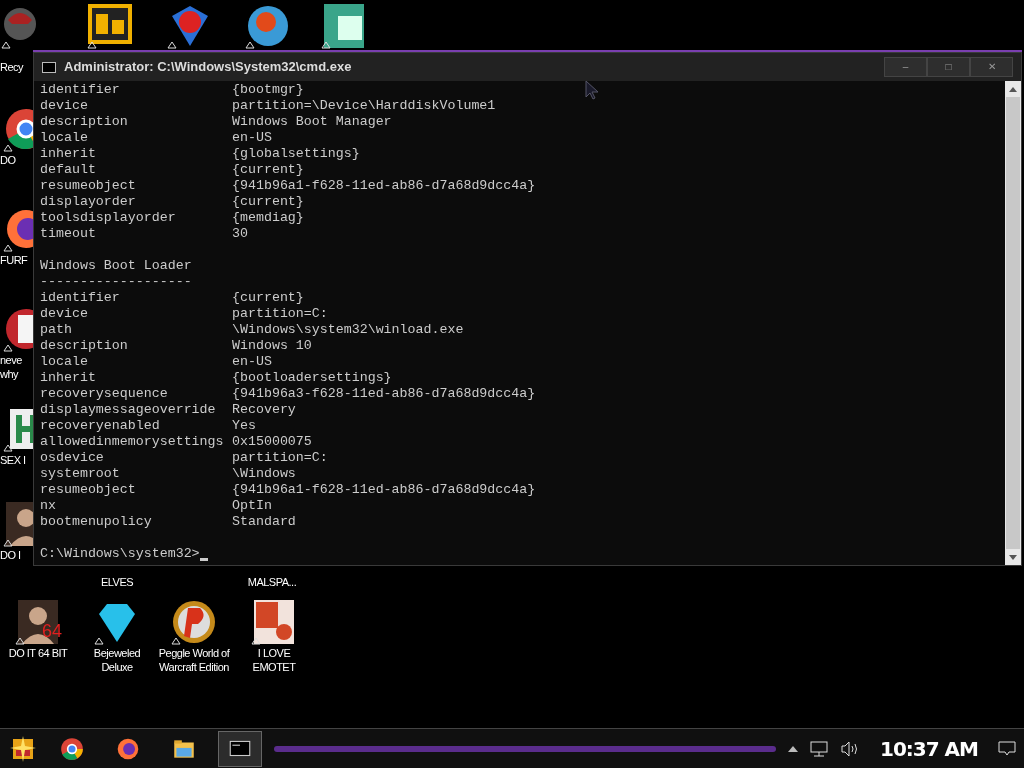 The height and width of the screenshot is (768, 1024). I want to click on icon-label: DO IT 64 BIT, so click(38, 653).